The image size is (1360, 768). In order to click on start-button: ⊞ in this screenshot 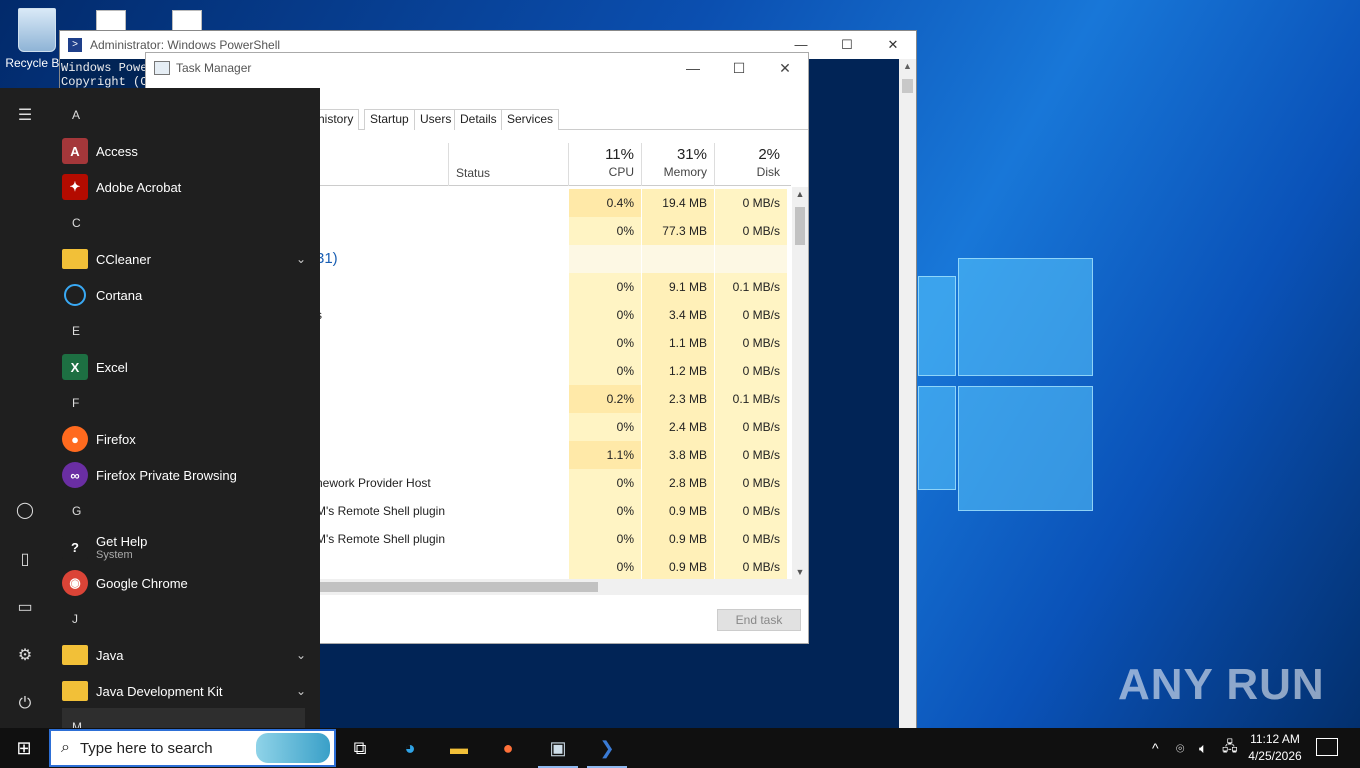, I will do `click(24, 748)`.